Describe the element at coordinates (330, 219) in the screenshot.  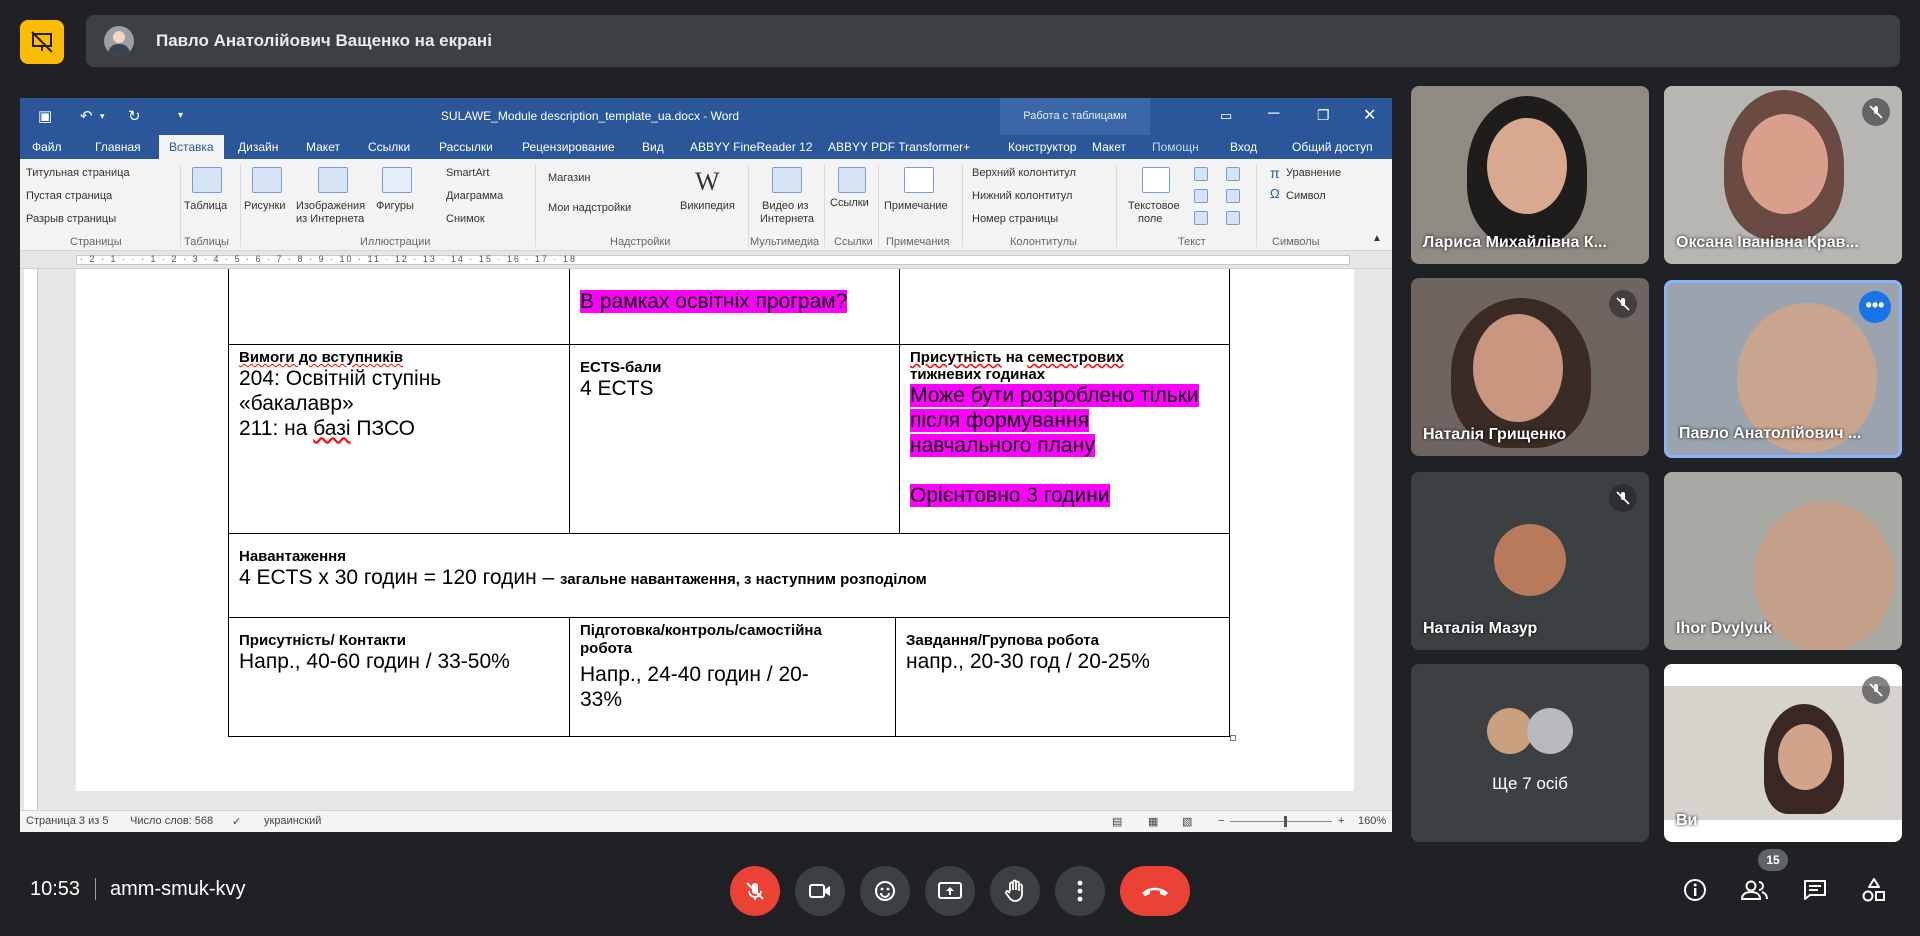
I see `online-pictures-line2: из Интернета` at that location.